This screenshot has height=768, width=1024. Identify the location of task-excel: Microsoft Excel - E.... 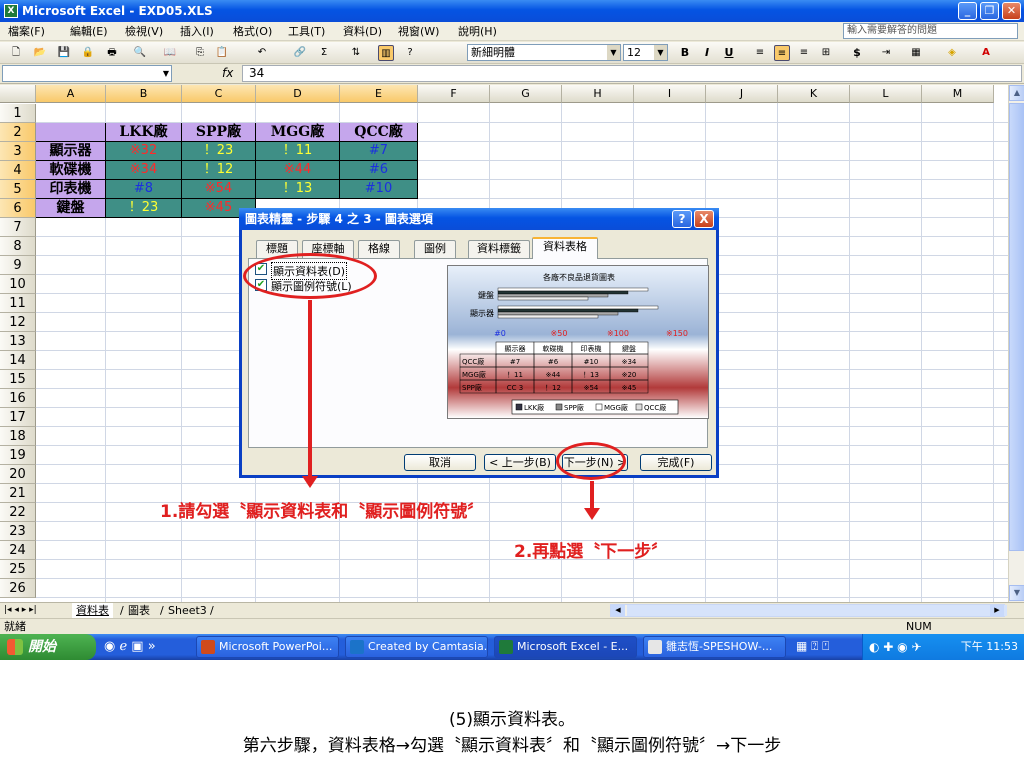
(565, 647).